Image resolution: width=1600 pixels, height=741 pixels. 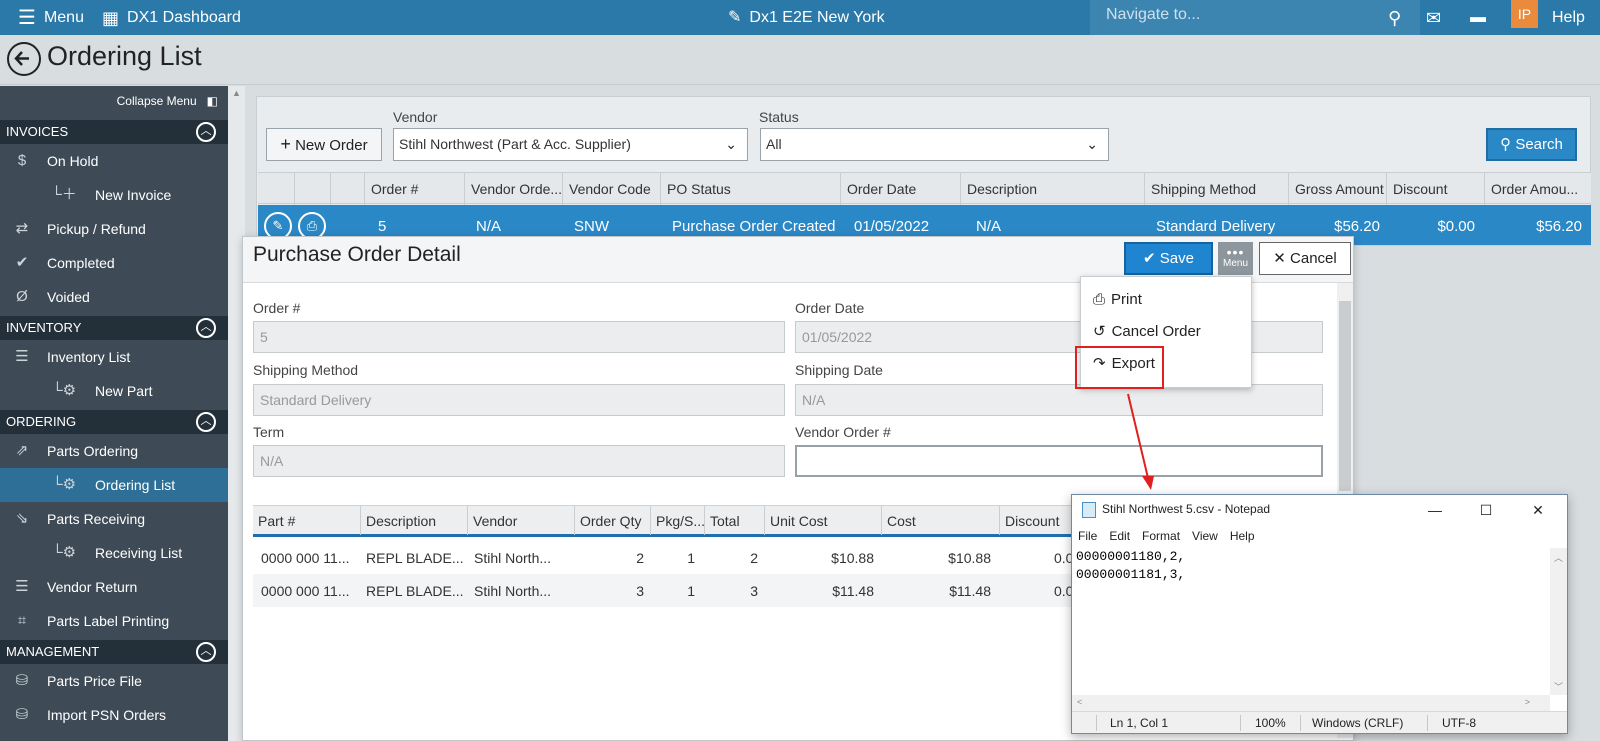 I want to click on sidebar-item-ordering-list: └⚙ Ordering List, so click(x=114, y=485).